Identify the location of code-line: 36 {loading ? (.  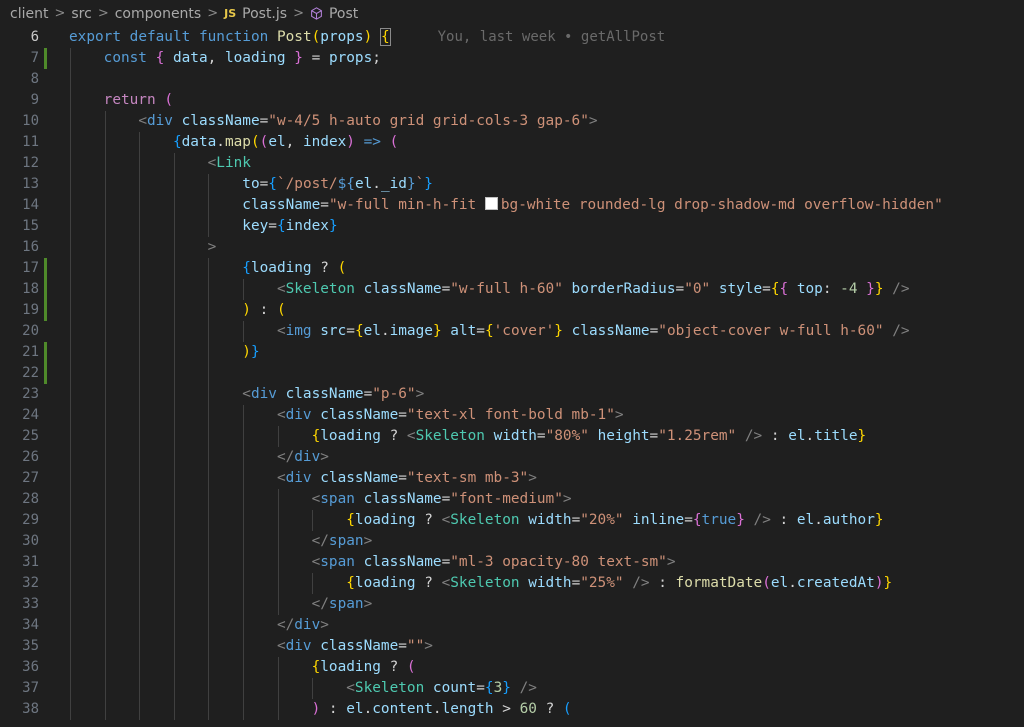
(512, 667).